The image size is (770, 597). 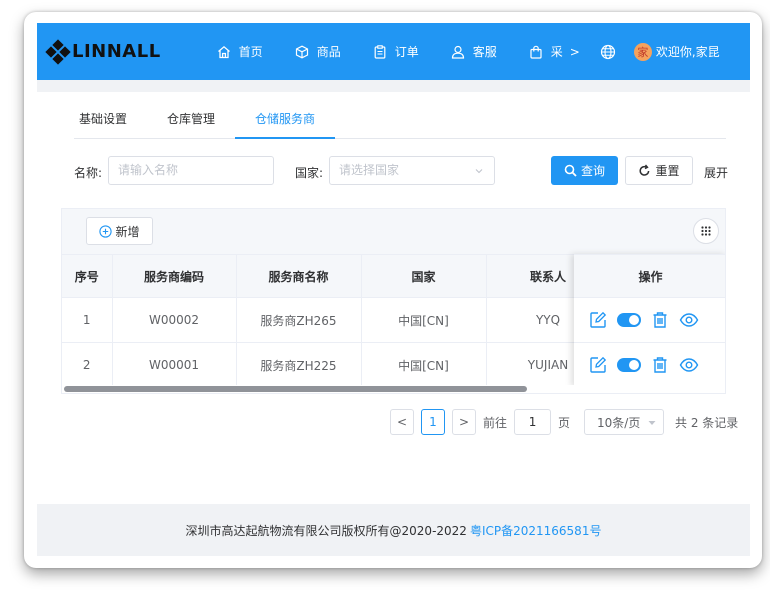 I want to click on tab-warehouse-management: 仓库管理, so click(x=191, y=122).